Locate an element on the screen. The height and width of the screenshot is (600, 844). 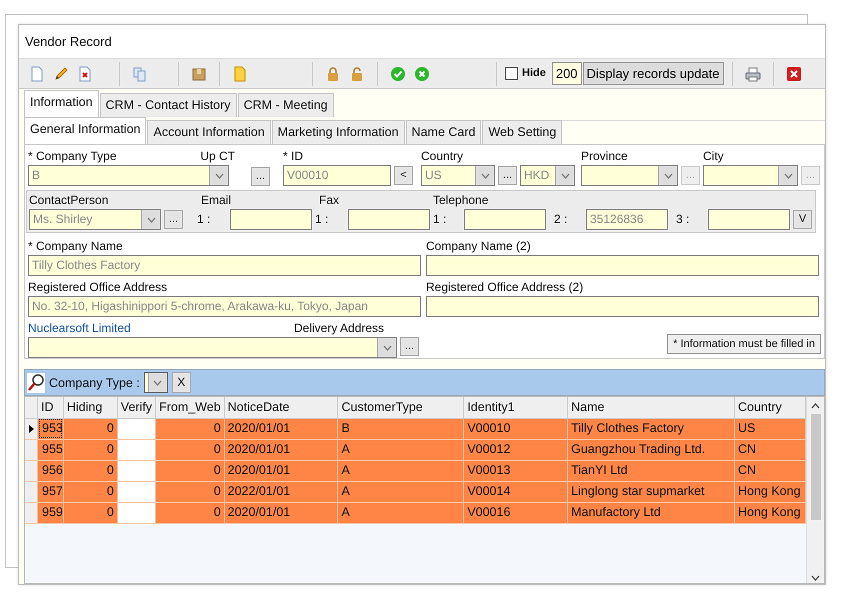
update-button: Display records update is located at coordinates (653, 74).